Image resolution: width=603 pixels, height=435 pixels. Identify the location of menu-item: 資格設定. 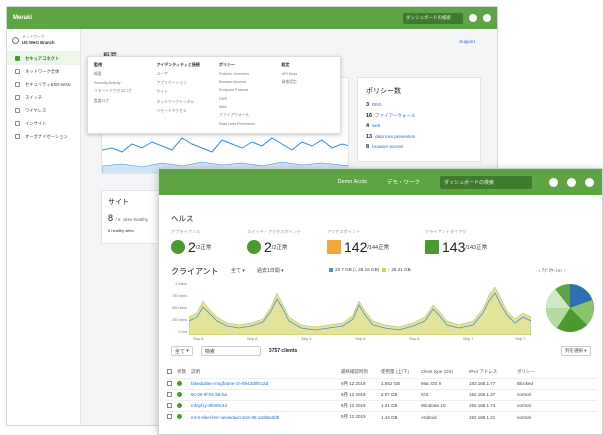
(308, 82).